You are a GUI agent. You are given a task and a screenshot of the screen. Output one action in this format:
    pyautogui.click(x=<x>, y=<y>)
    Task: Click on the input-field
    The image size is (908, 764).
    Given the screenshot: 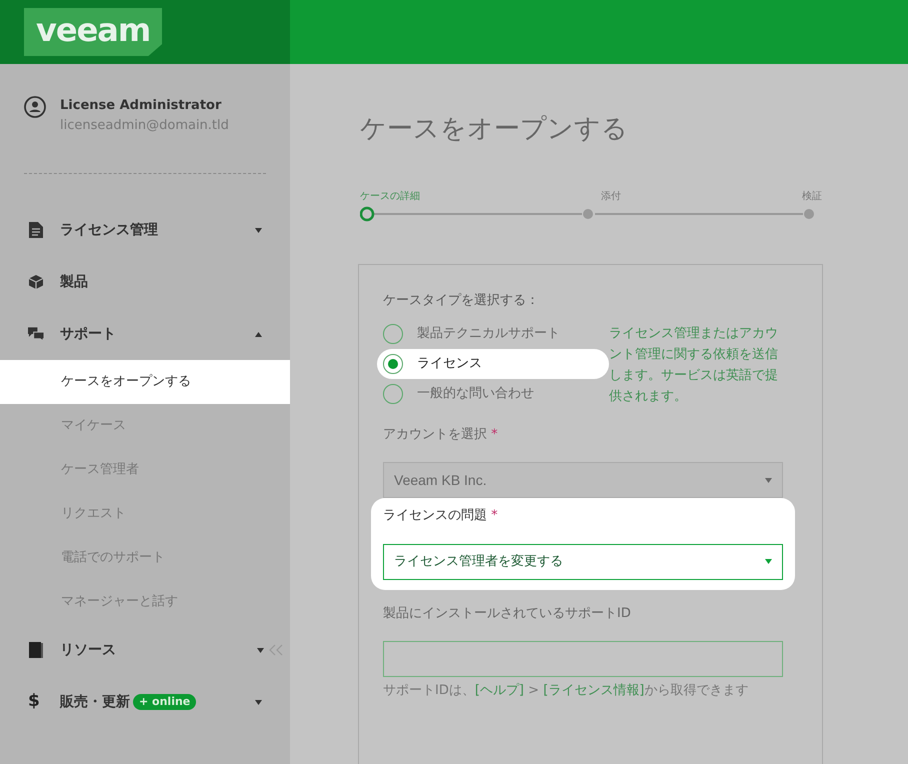 What is the action you would take?
    pyautogui.click(x=583, y=659)
    